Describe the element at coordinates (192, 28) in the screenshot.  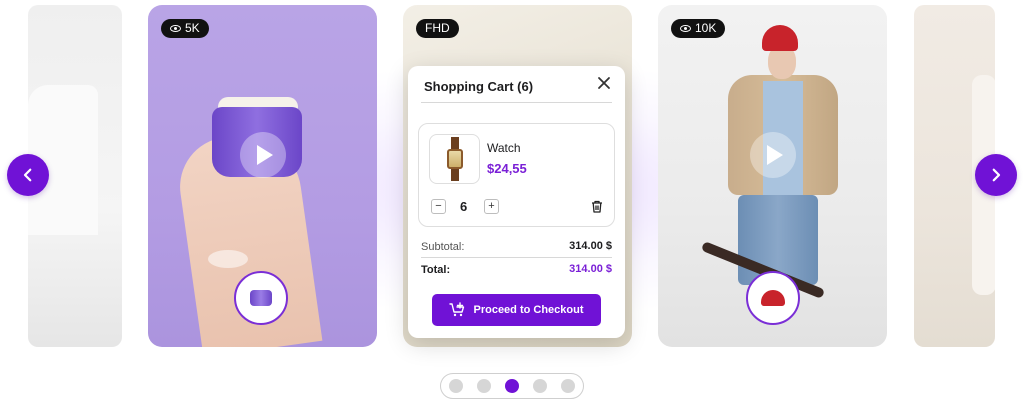
I see `views-count: 5K` at that location.